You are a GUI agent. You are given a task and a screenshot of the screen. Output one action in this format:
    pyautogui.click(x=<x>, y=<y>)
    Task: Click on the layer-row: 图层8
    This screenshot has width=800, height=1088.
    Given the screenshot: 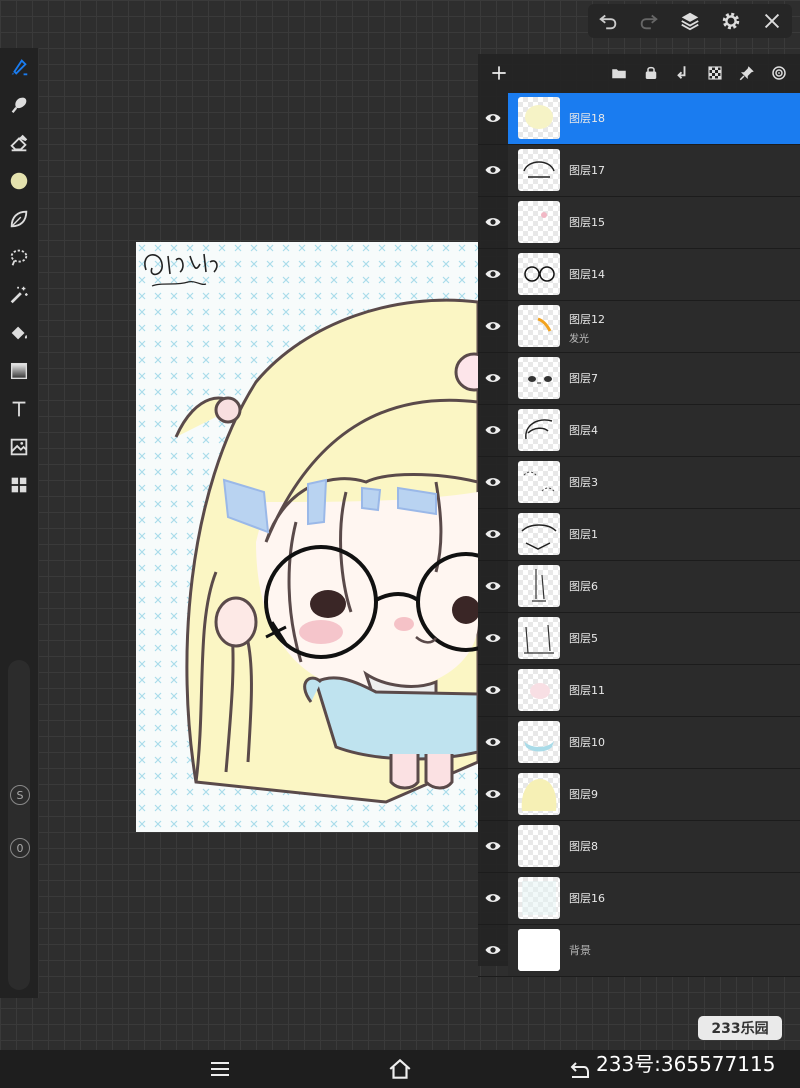 What is the action you would take?
    pyautogui.click(x=639, y=847)
    